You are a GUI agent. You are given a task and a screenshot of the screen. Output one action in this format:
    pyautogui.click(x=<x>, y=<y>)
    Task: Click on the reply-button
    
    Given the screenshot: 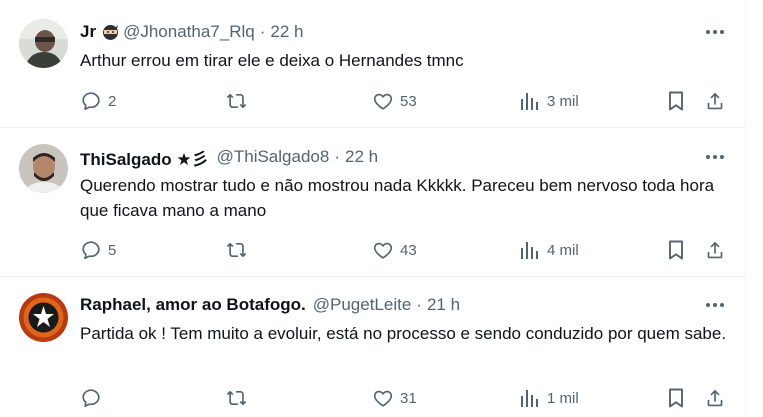 What is the action you would take?
    pyautogui.click(x=94, y=398)
    